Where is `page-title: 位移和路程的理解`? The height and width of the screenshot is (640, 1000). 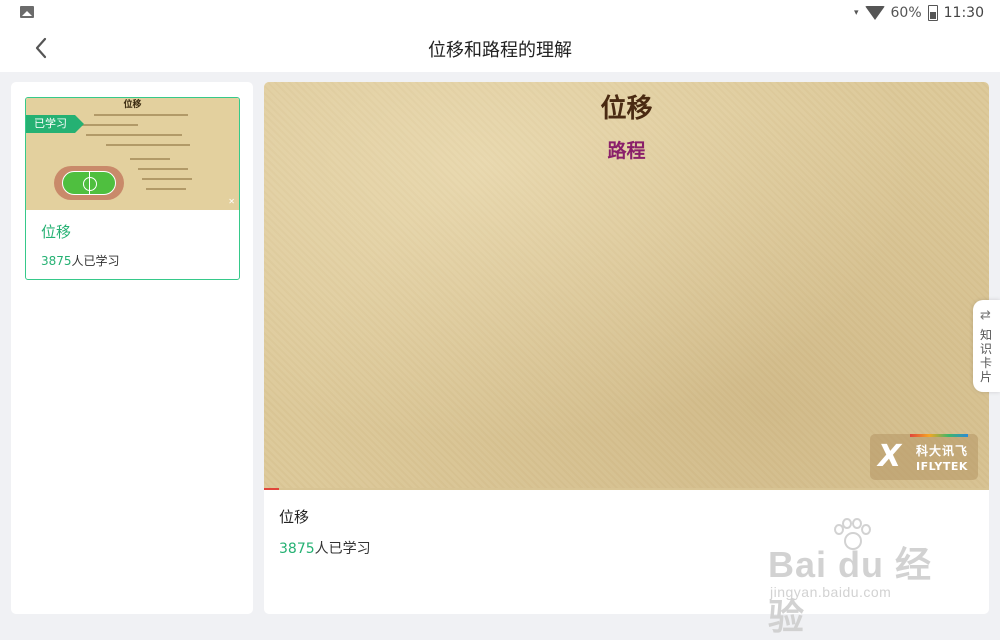
page-title: 位移和路程的理解 is located at coordinates (500, 50).